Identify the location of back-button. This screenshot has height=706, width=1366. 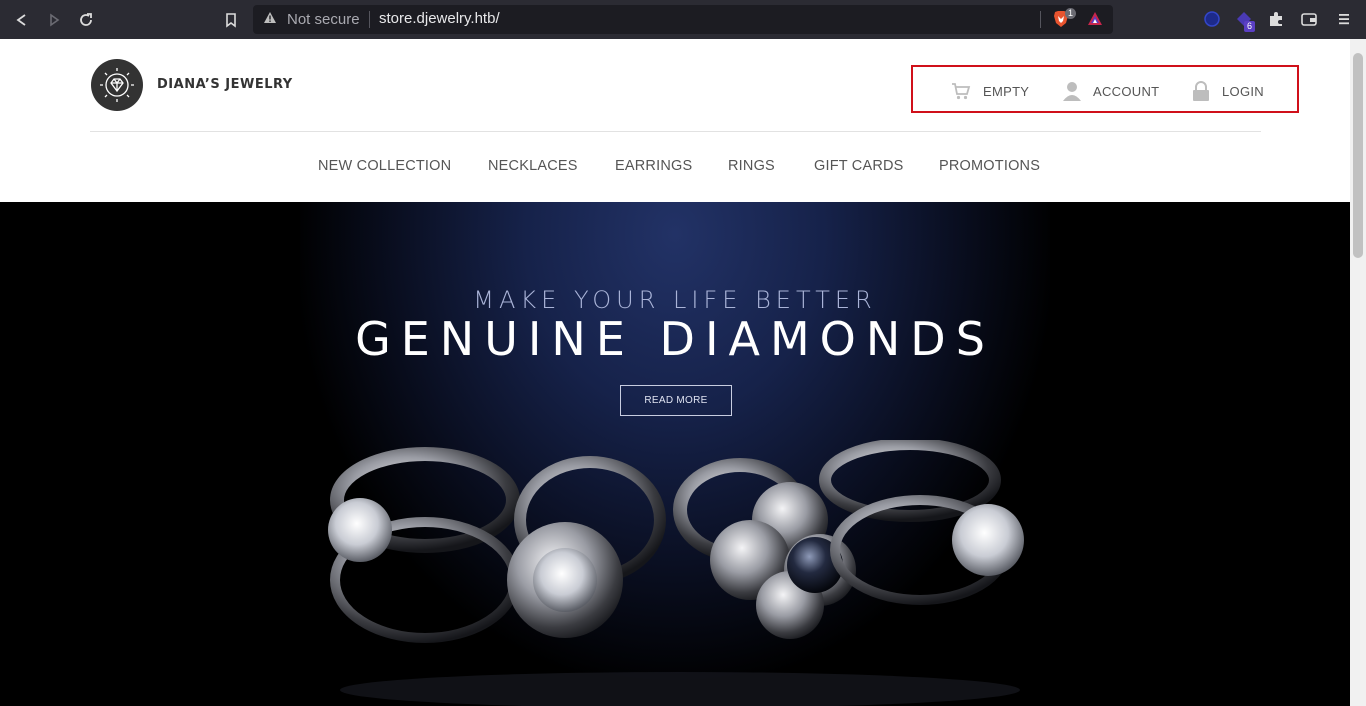
(22, 20).